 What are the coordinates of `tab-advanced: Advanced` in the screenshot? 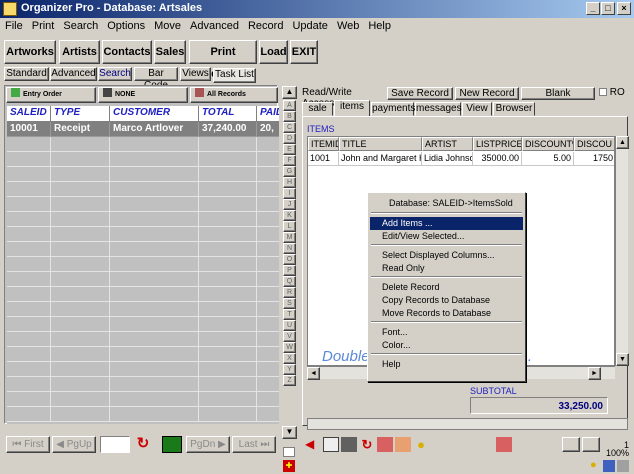 It's located at (73, 74).